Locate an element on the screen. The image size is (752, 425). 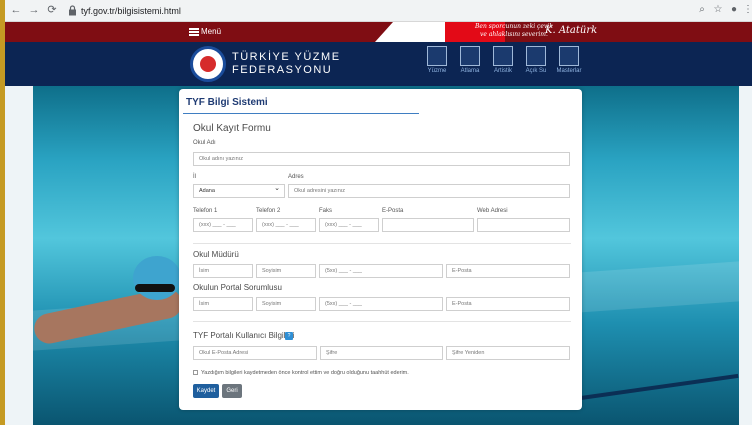
mudur-gsm-input: (5xx) ___ - ___ is located at coordinates (381, 271).